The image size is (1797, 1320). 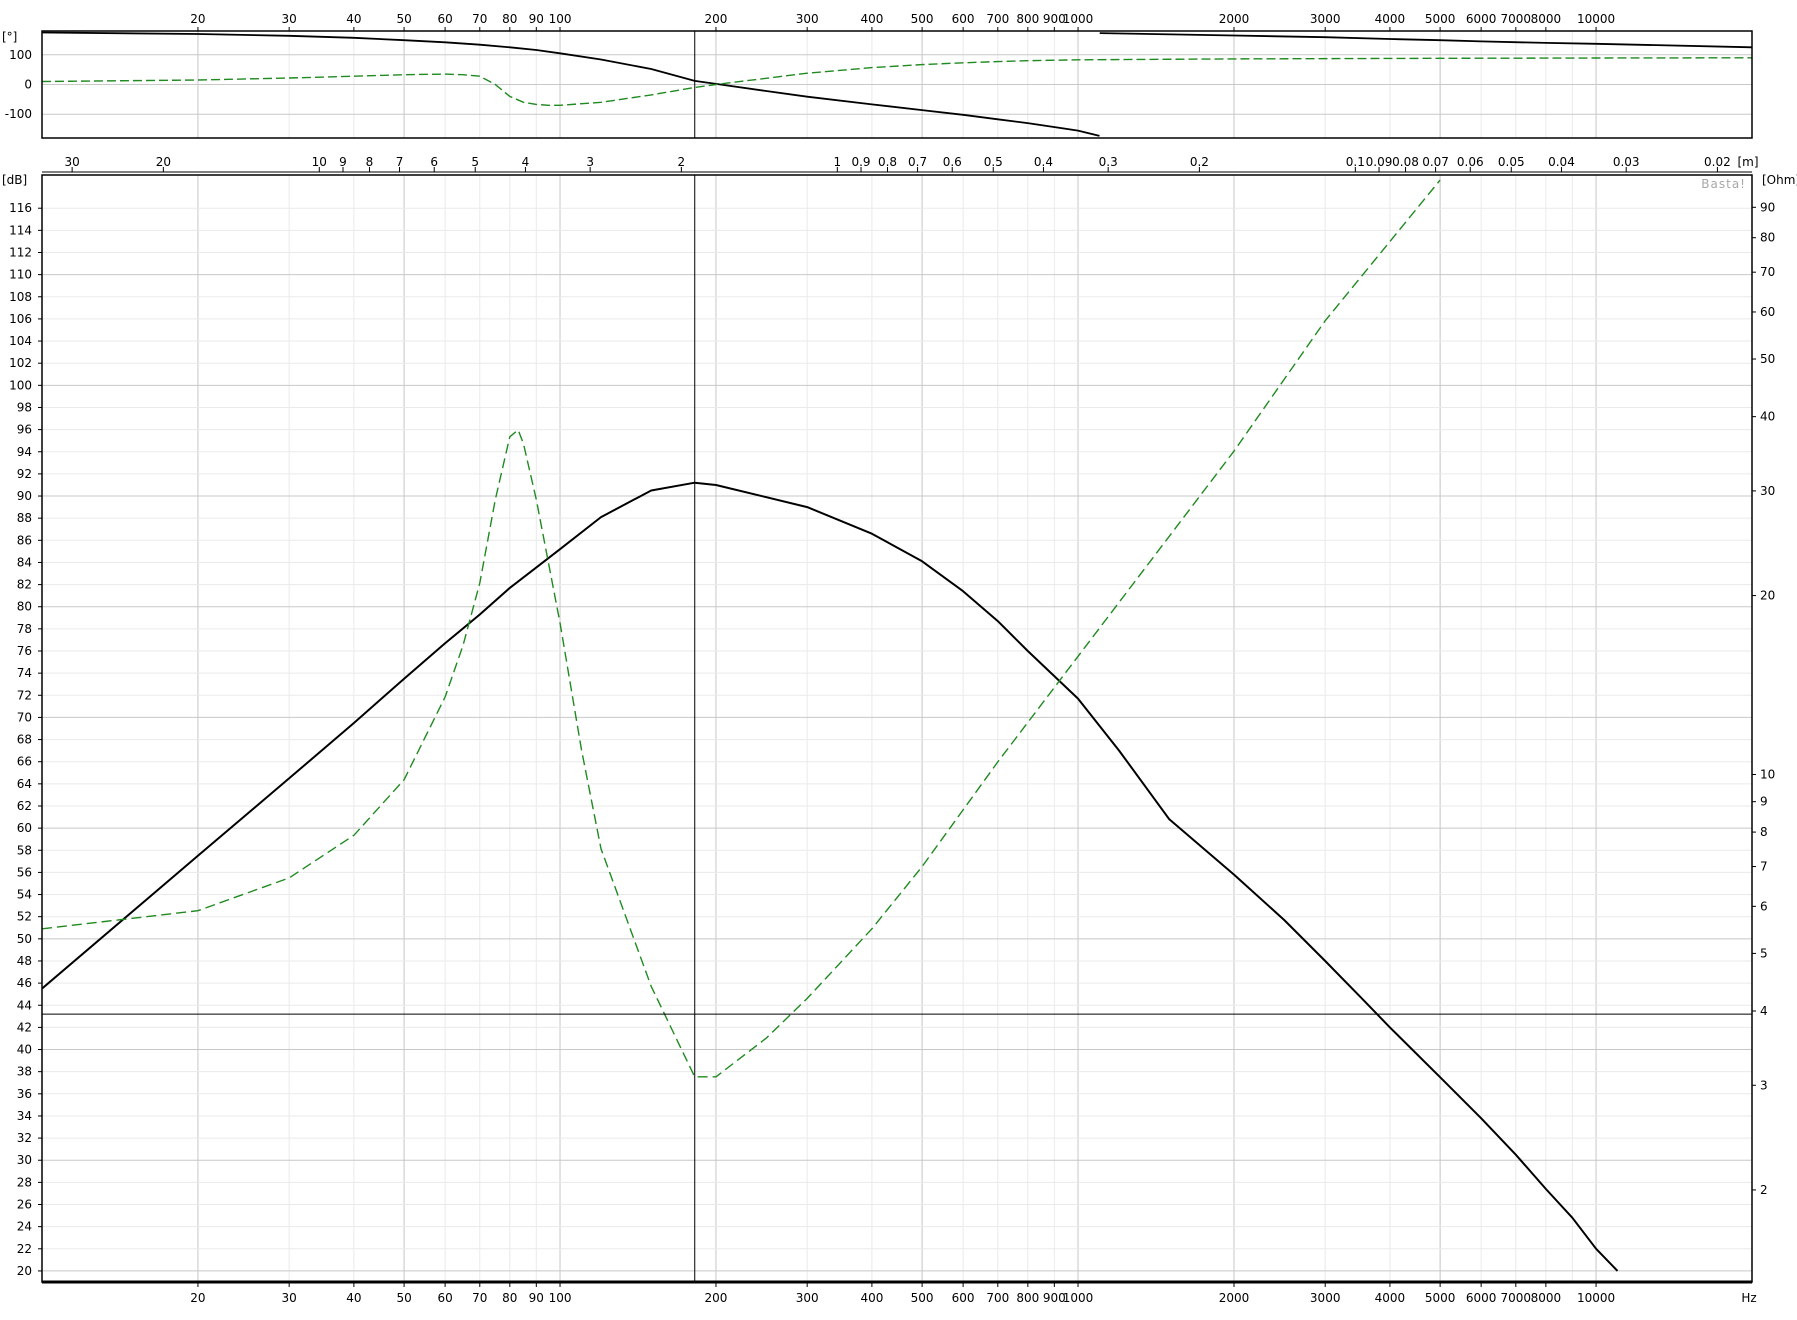 I want to click on x-tick-label: 400, so click(x=871, y=1298).